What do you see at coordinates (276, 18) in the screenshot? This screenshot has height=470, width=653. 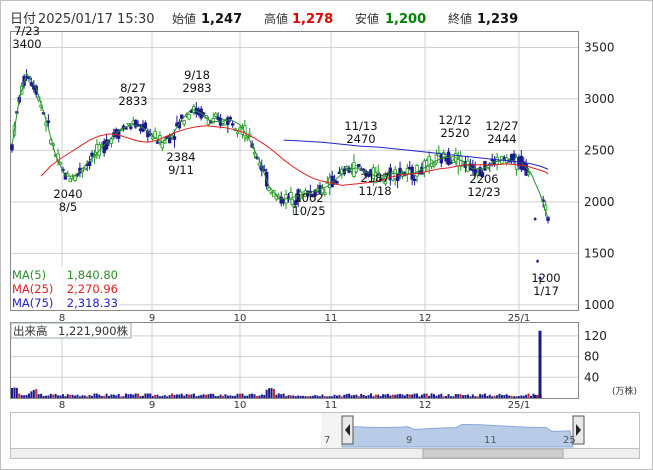 I see `high-label: 高値` at bounding box center [276, 18].